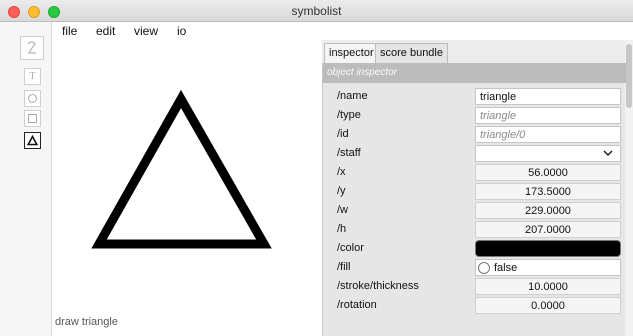 Image resolution: width=633 pixels, height=336 pixels. Describe the element at coordinates (69, 31) in the screenshot. I see `menu-file: file` at that location.